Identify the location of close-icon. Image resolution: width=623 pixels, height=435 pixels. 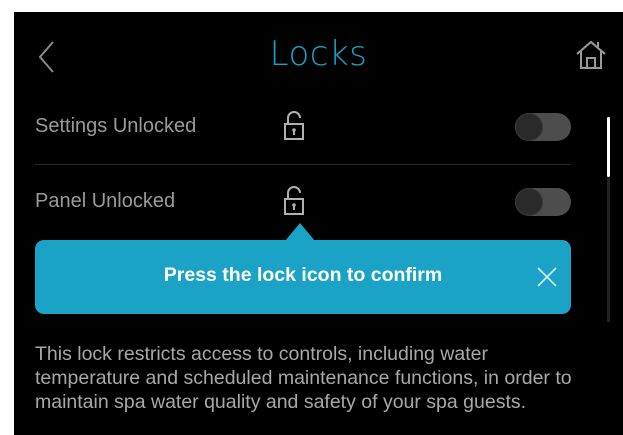
(547, 277).